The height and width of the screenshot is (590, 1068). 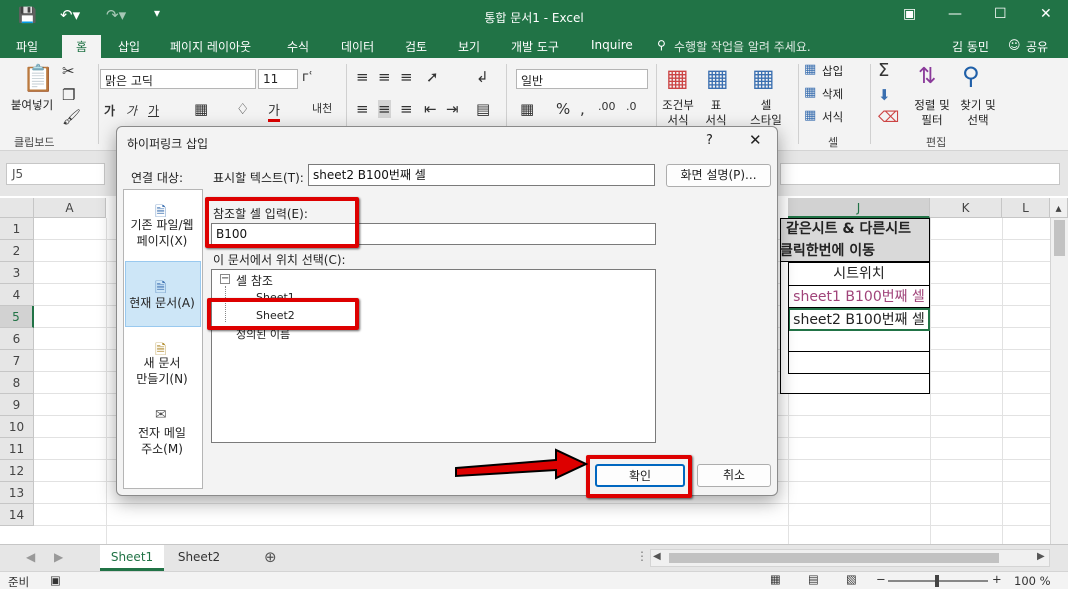 I want to click on percent-icon: %, so click(x=563, y=109).